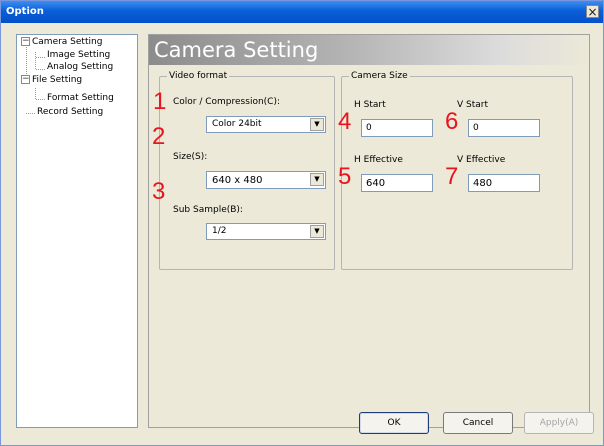 The width and height of the screenshot is (604, 446). I want to click on window-title: Option, so click(25, 11).